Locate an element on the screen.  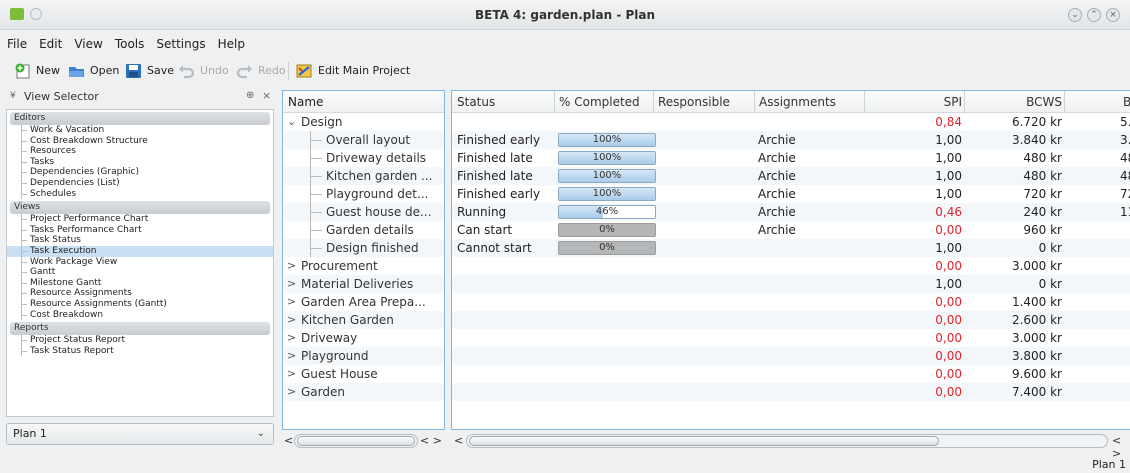
column-header-assignments: Assignments is located at coordinates (795, 102).